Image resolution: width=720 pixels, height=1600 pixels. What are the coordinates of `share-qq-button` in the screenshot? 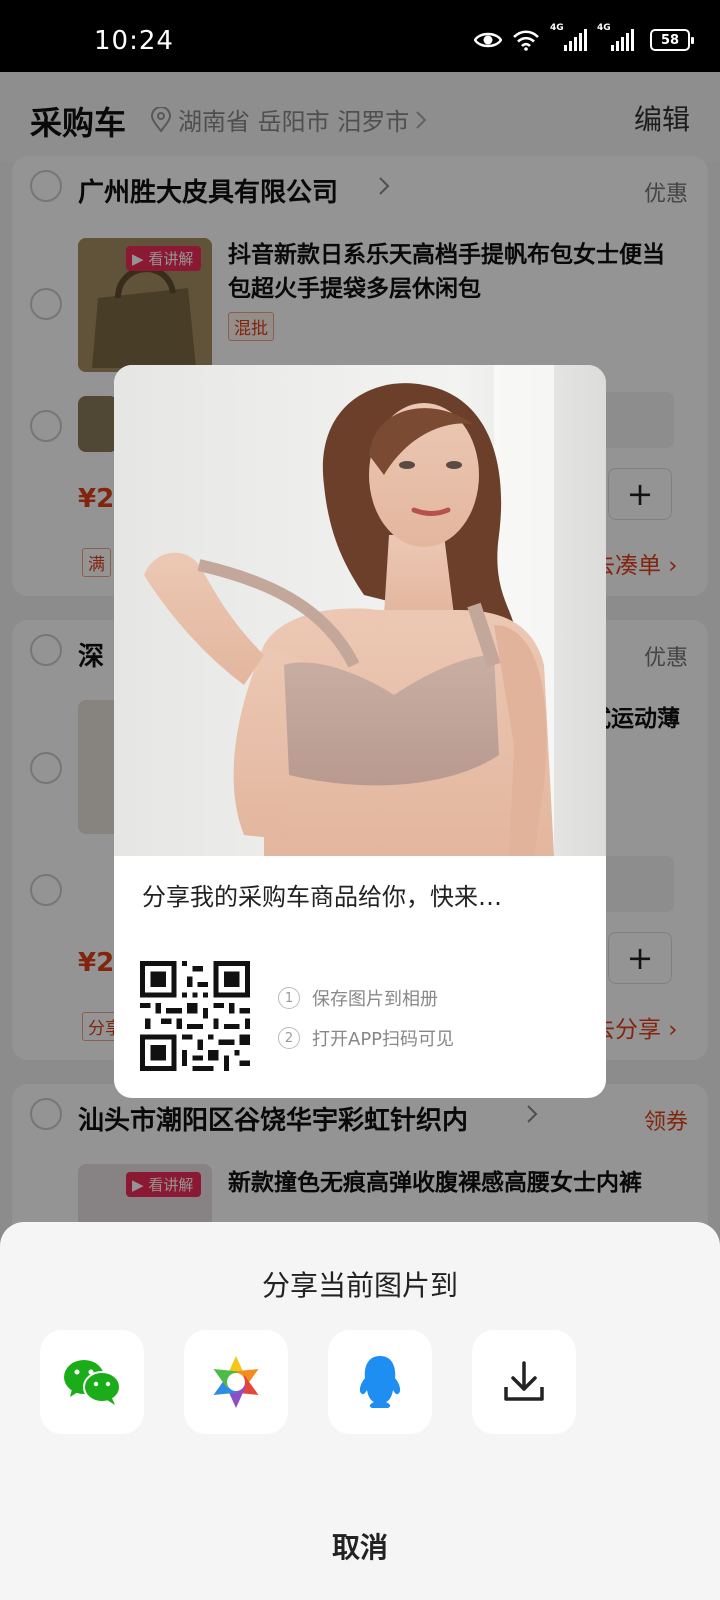 It's located at (380, 1382).